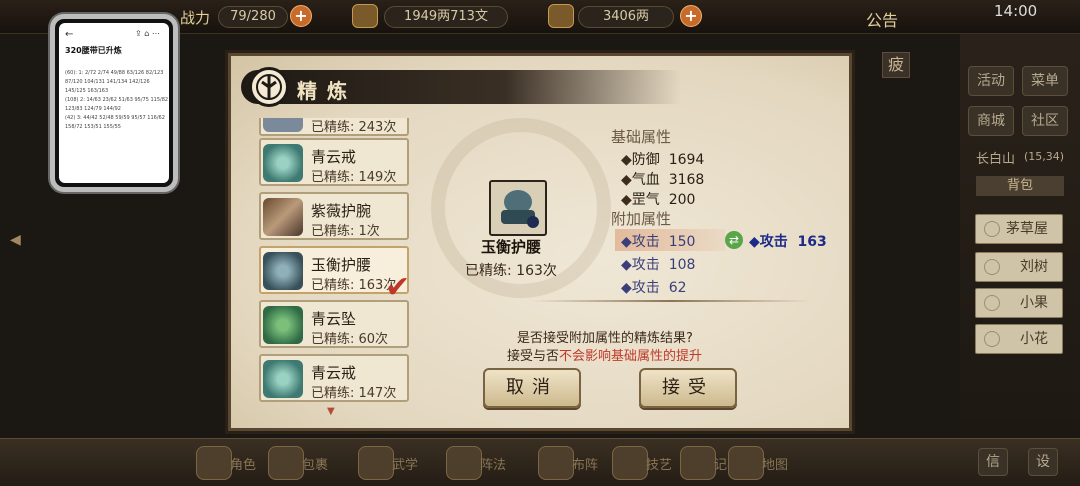  What do you see at coordinates (626, 17) in the screenshot?
I see `ingot-counter: 3406两` at bounding box center [626, 17].